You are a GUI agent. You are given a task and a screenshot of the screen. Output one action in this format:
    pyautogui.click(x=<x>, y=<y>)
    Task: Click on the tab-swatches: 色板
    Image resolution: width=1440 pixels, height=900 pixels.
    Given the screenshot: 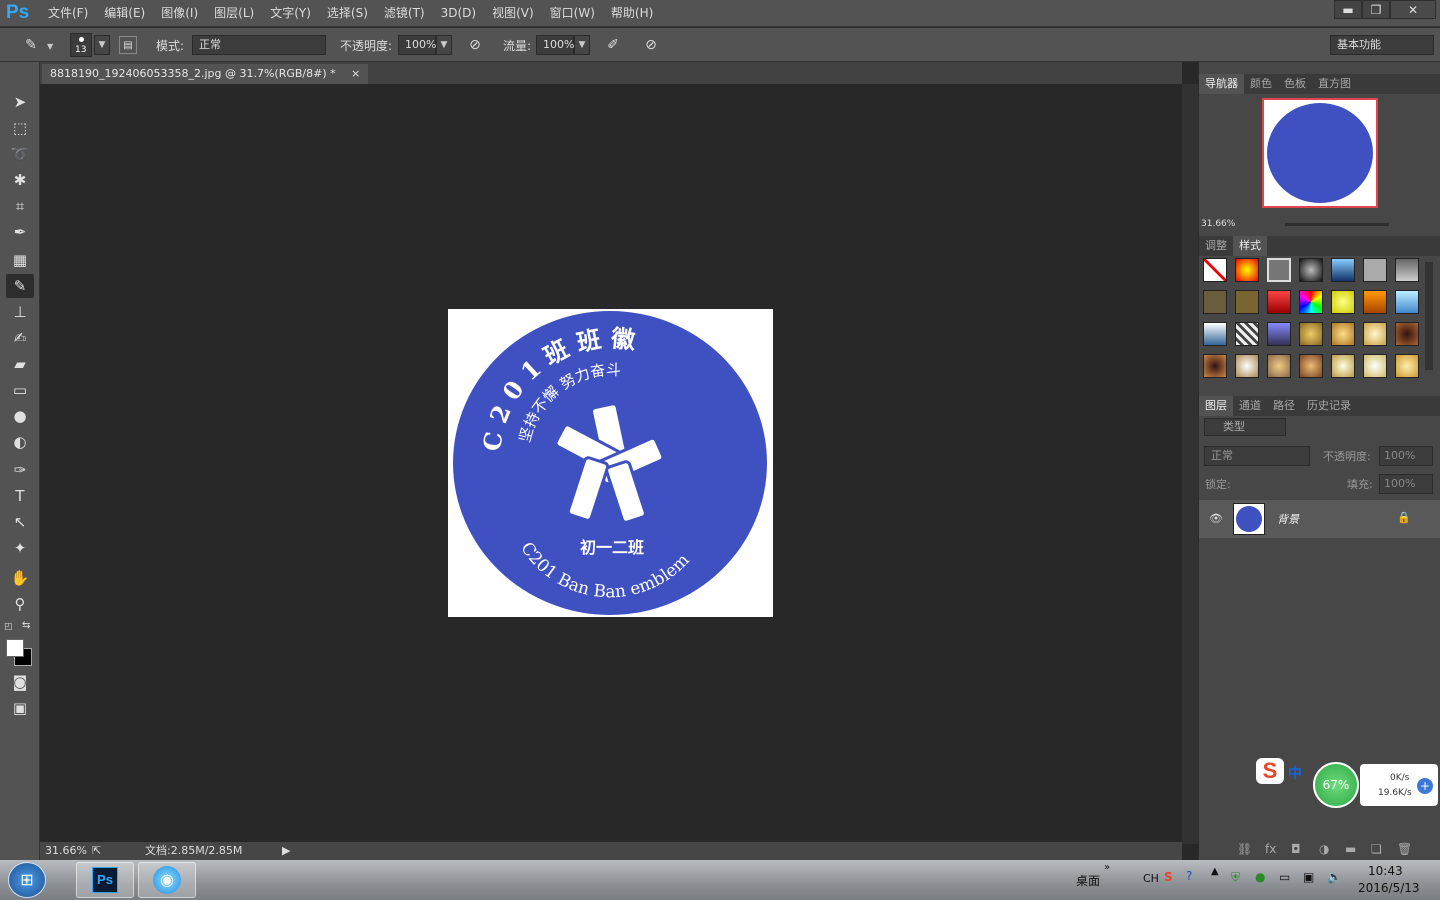 What is the action you would take?
    pyautogui.click(x=1295, y=84)
    